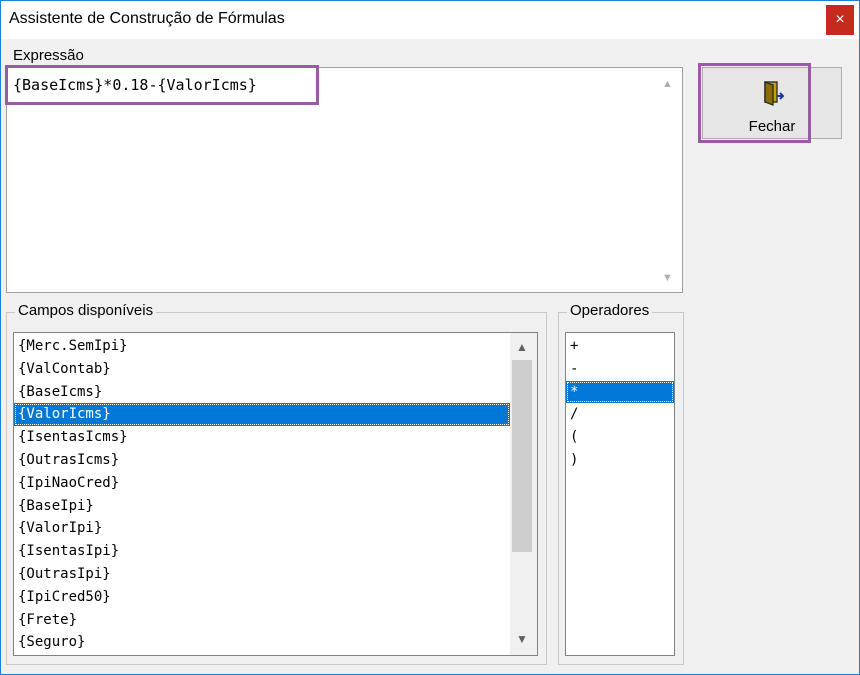  What do you see at coordinates (610, 310) in the screenshot?
I see `operators-group-title: Operadores` at bounding box center [610, 310].